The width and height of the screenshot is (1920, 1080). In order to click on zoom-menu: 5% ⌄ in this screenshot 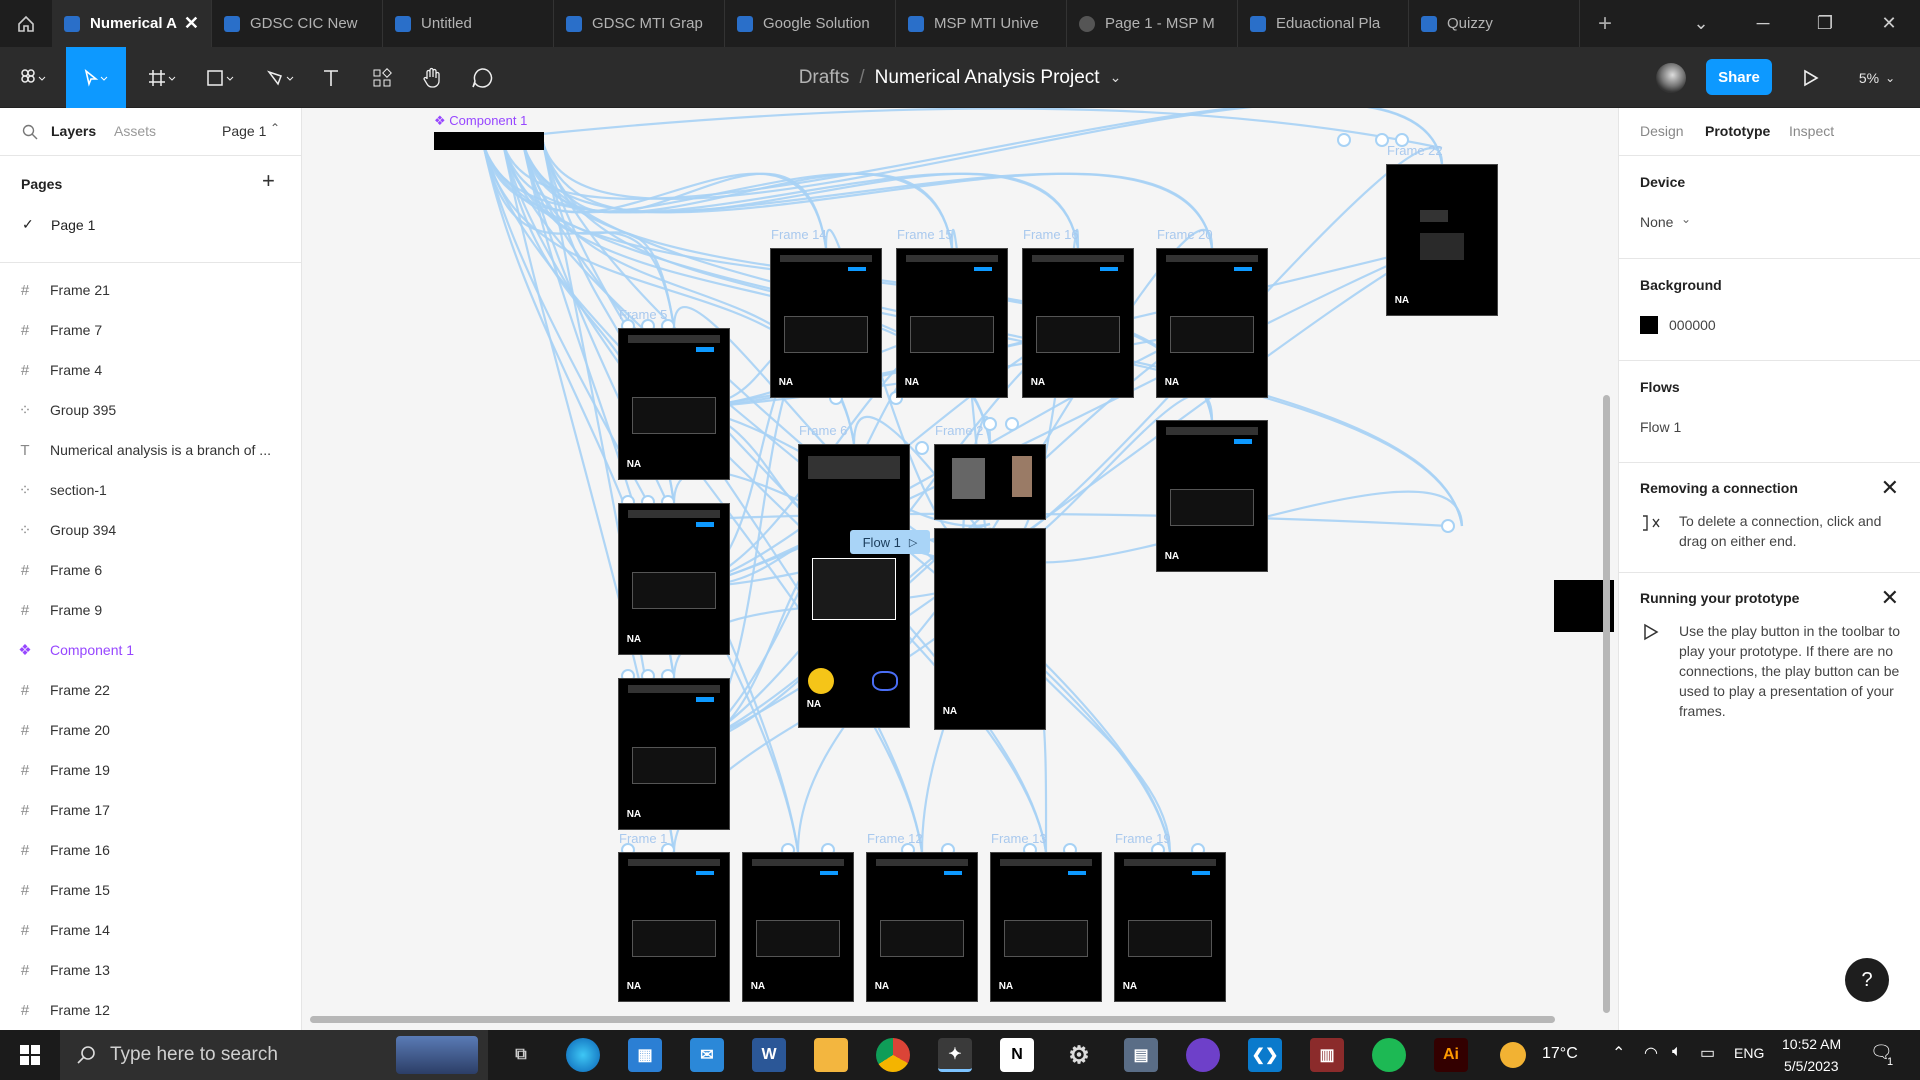, I will do `click(1877, 77)`.